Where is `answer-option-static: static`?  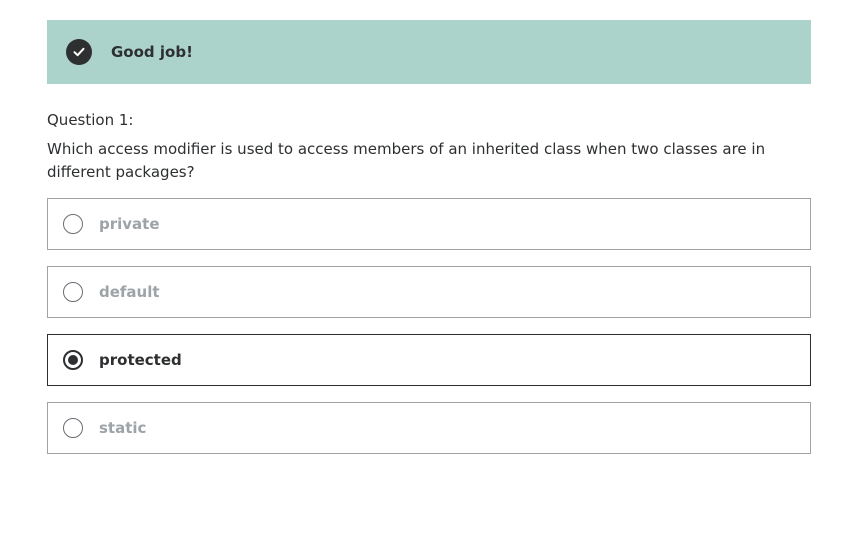
answer-option-static: static is located at coordinates (429, 428).